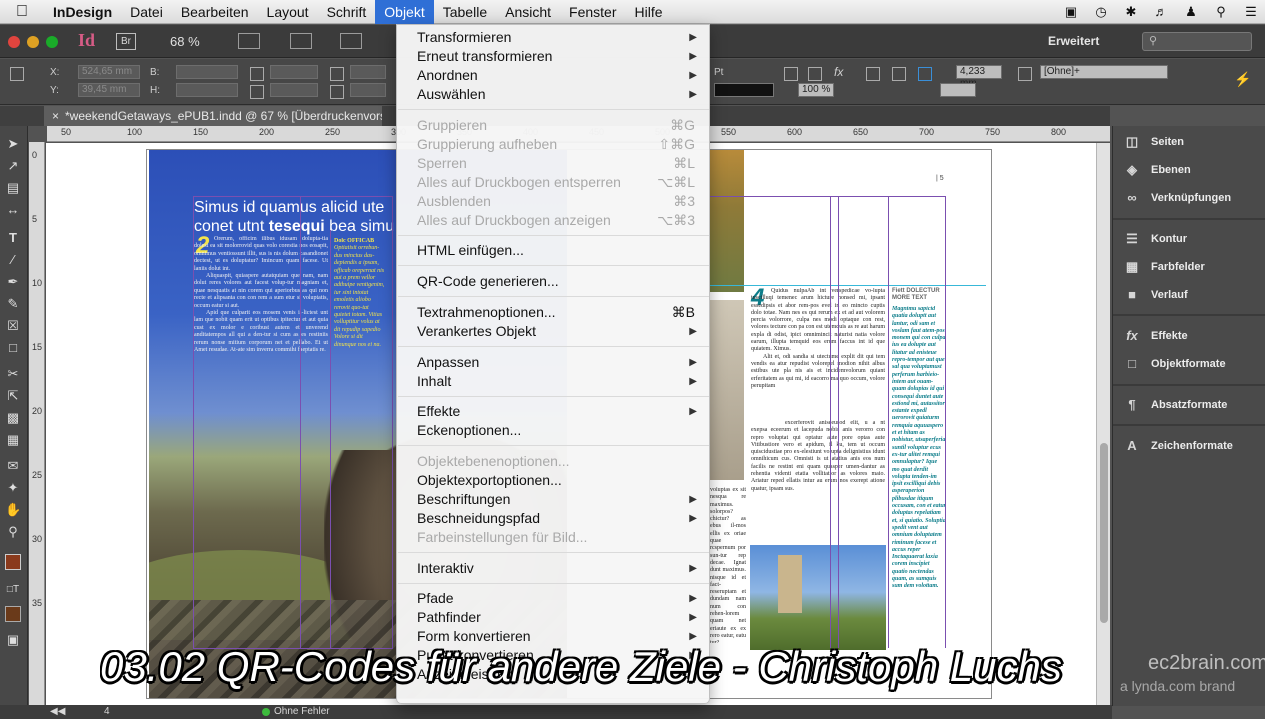 The image size is (1265, 719). I want to click on panel-verknuepfungen: ∞ Verknüpfungen, so click(1191, 198).